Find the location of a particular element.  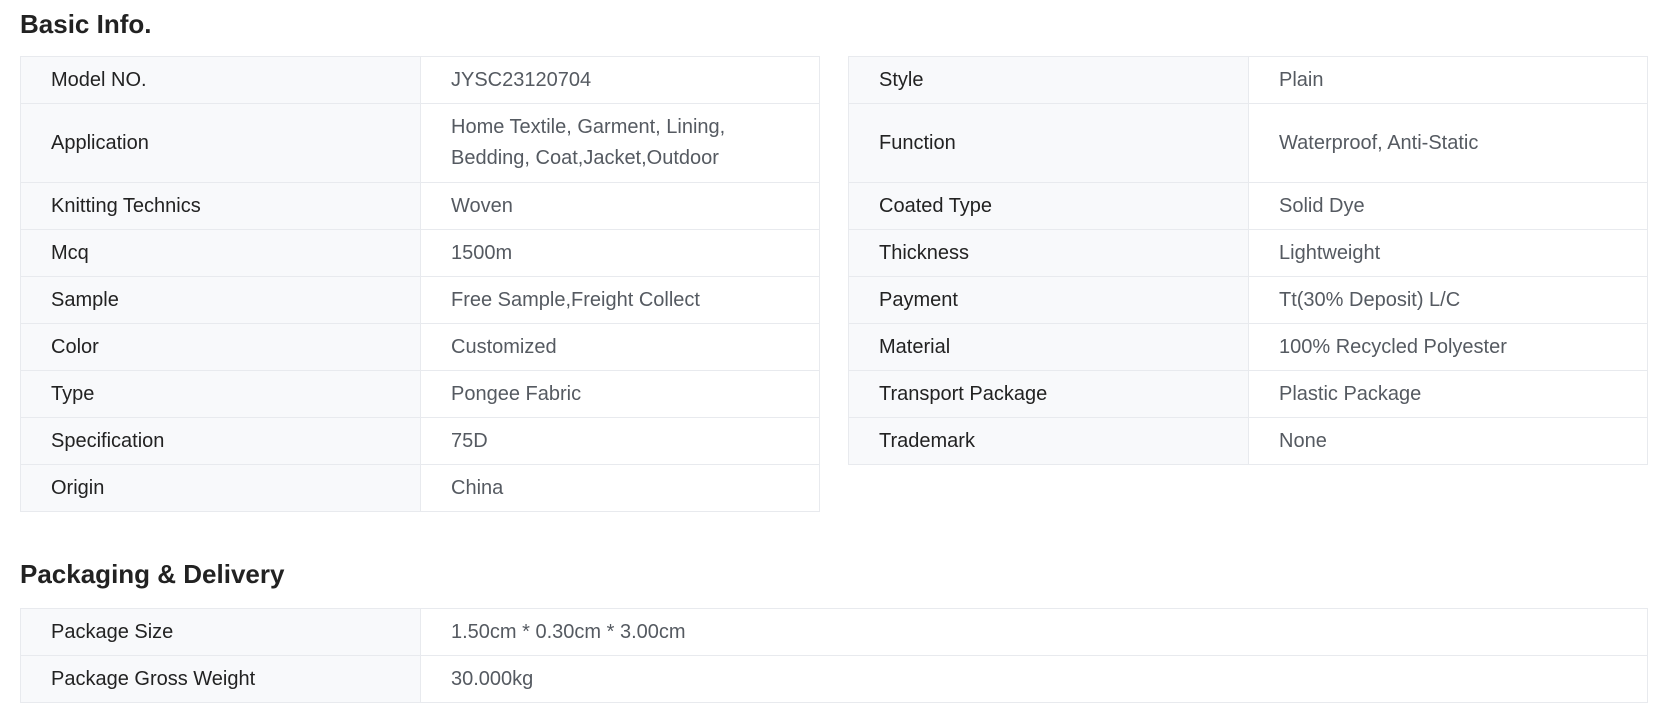

row-value: Free Sample,Freight Collect is located at coordinates (620, 300).